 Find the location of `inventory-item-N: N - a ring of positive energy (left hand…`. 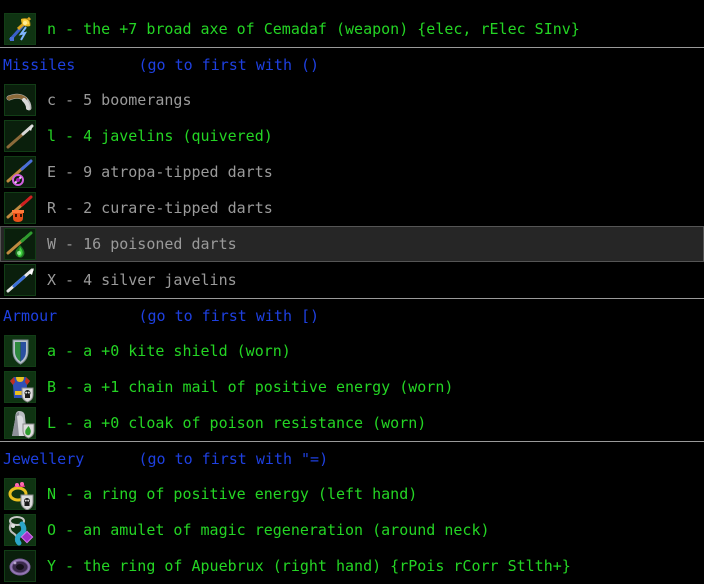

inventory-item-N: N - a ring of positive energy (left hand… is located at coordinates (352, 494).